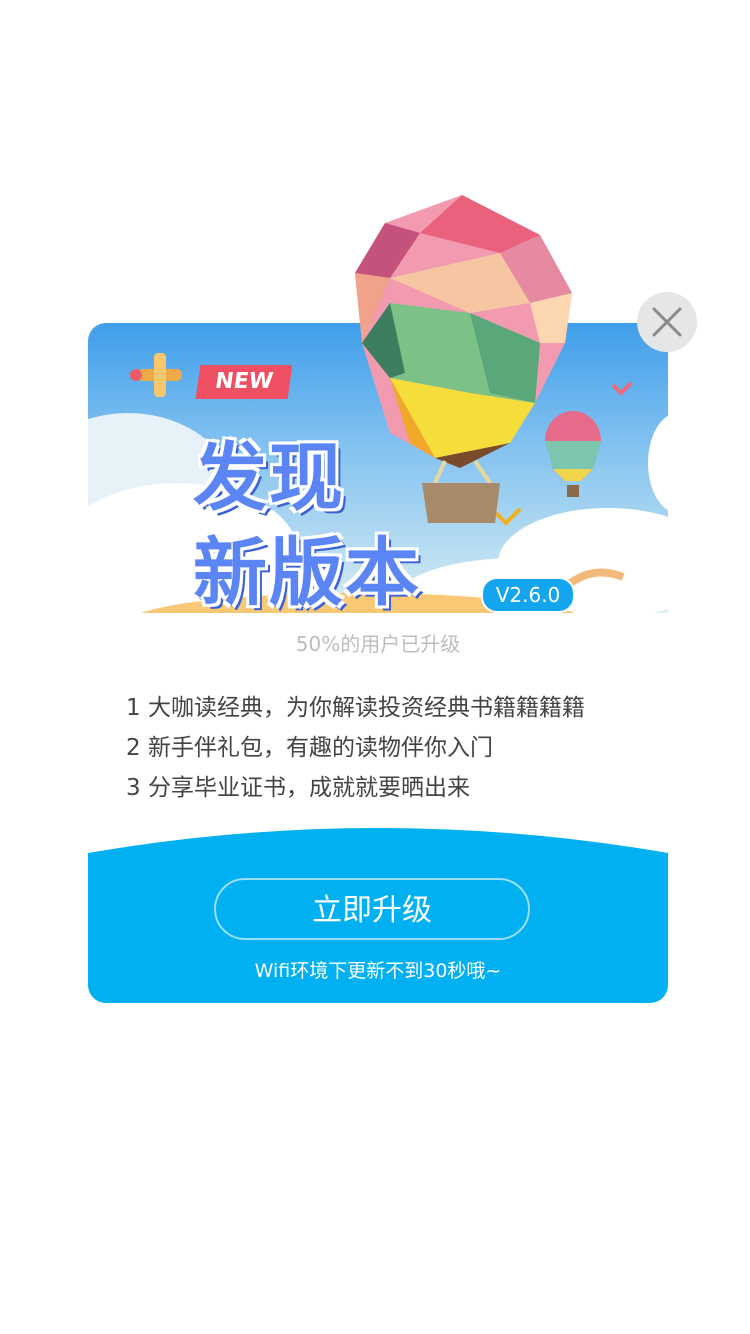  What do you see at coordinates (378, 644) in the screenshot?
I see `upgrade-percent-text: 50%的用户已升级` at bounding box center [378, 644].